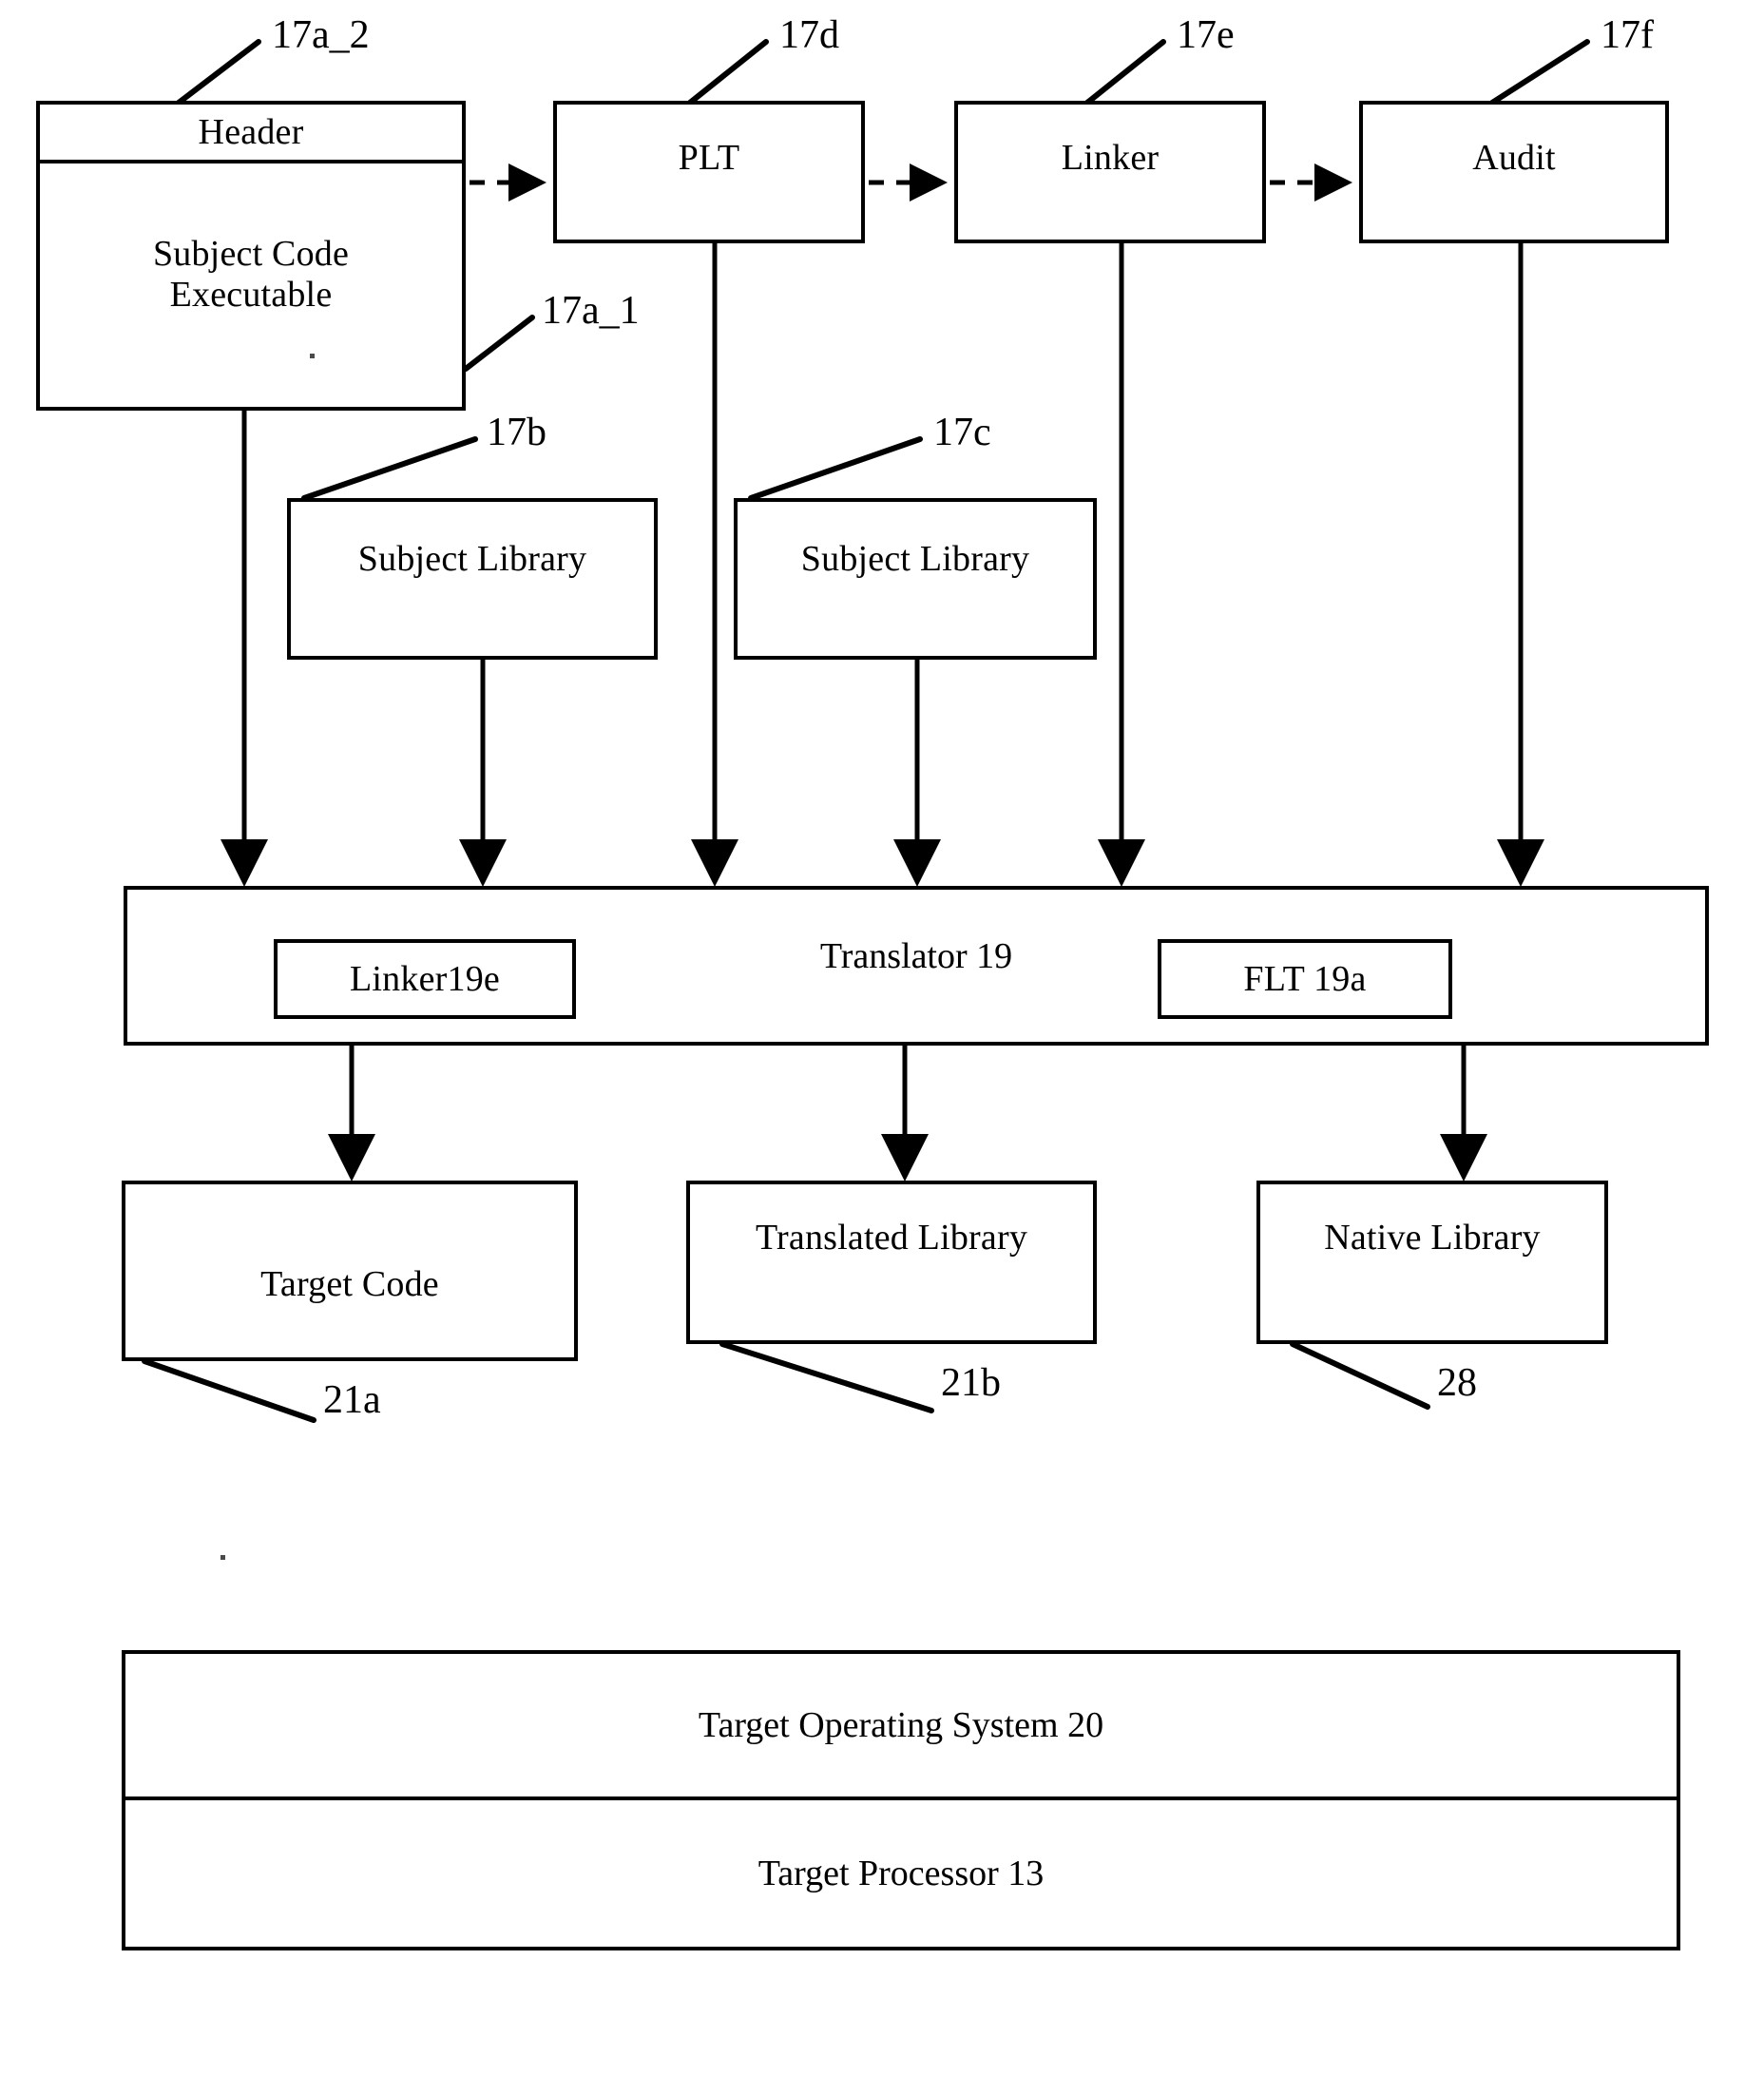 This screenshot has height=2075, width=1764. Describe the element at coordinates (516, 432) in the screenshot. I see `reference-numeral-17b: 17b` at that location.